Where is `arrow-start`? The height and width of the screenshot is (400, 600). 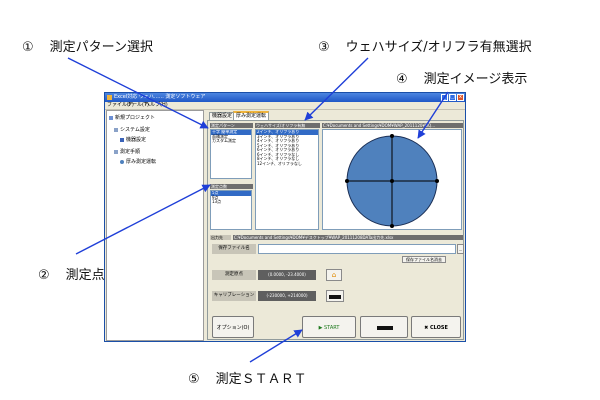
arrow-start is located at coordinates (276, 346).